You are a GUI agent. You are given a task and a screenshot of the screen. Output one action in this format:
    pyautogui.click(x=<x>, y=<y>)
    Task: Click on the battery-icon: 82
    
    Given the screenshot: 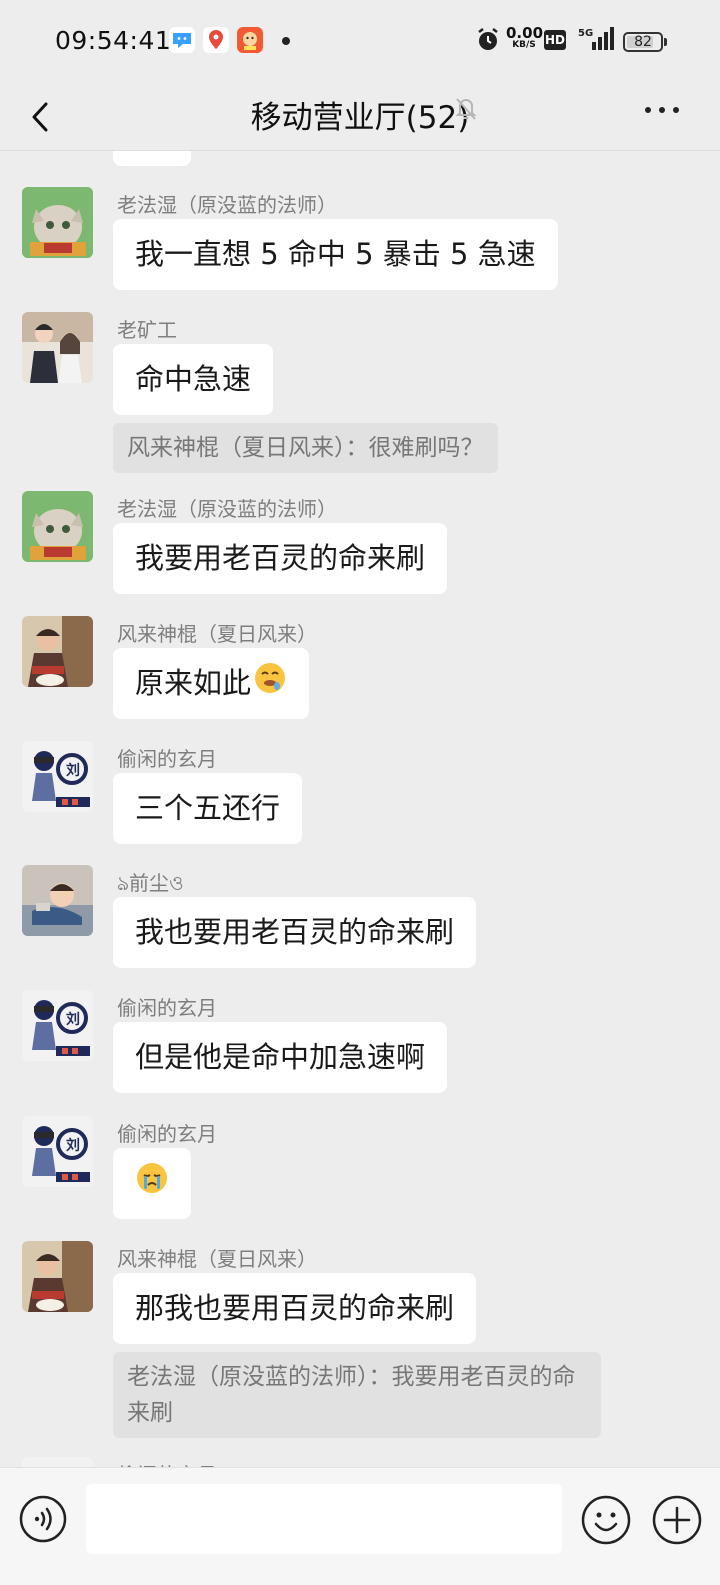 What is the action you would take?
    pyautogui.click(x=643, y=42)
    